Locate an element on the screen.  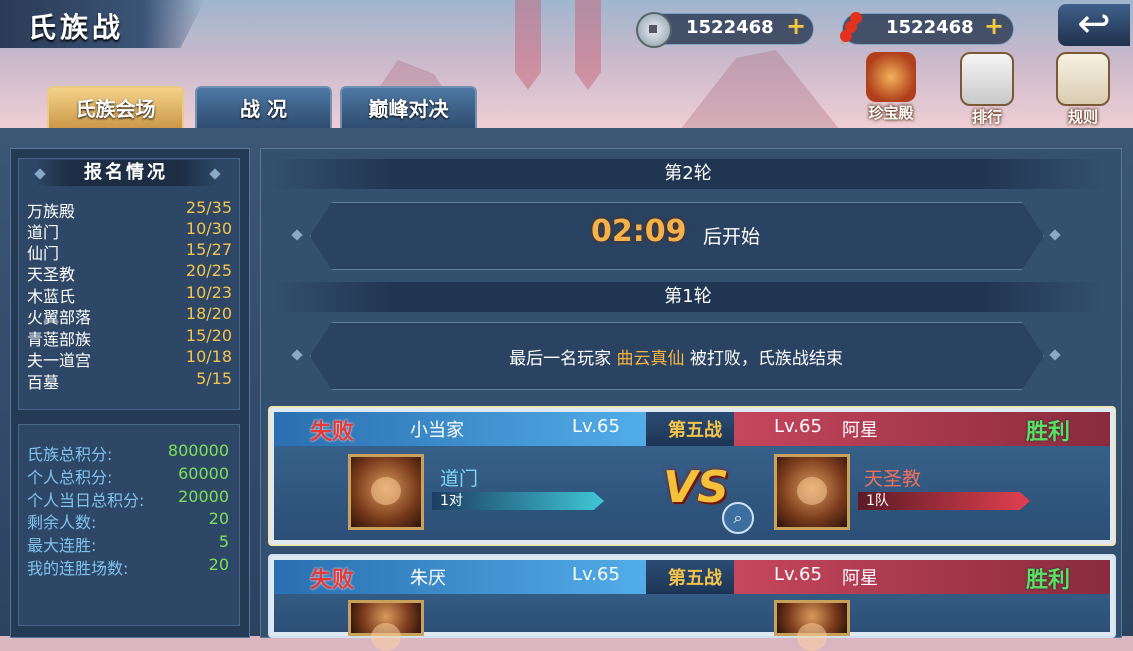
registration-row: 夫一道宫 10/18 is located at coordinates (129, 358).